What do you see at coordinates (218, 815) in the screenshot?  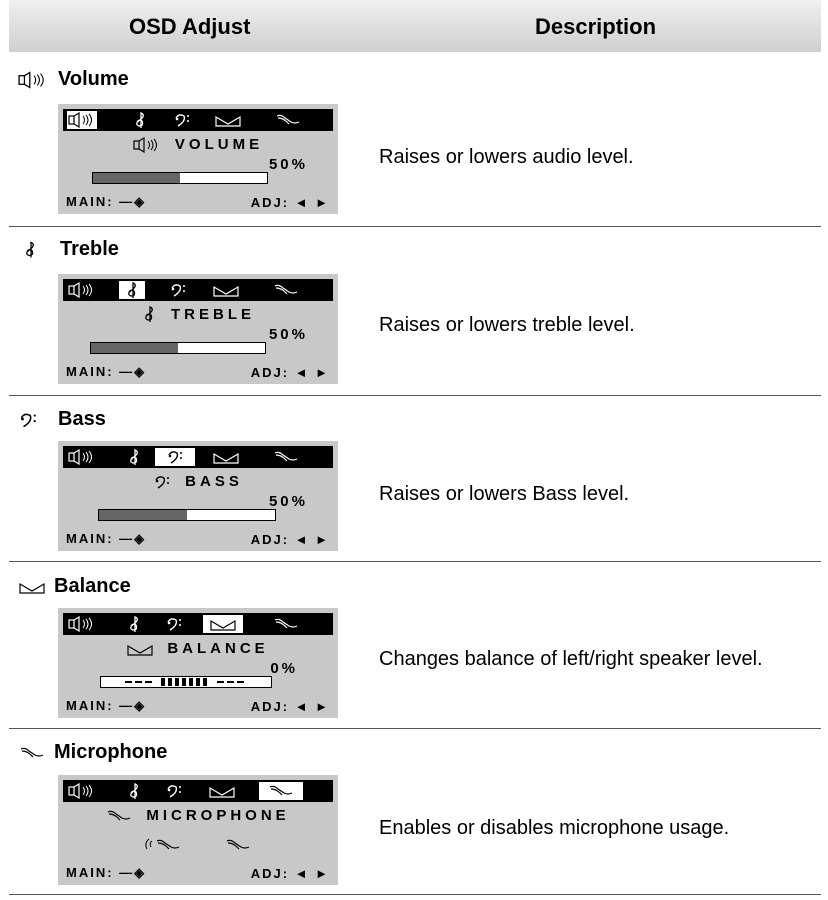 I see `osd-label-microphone: MICROPHONE` at bounding box center [218, 815].